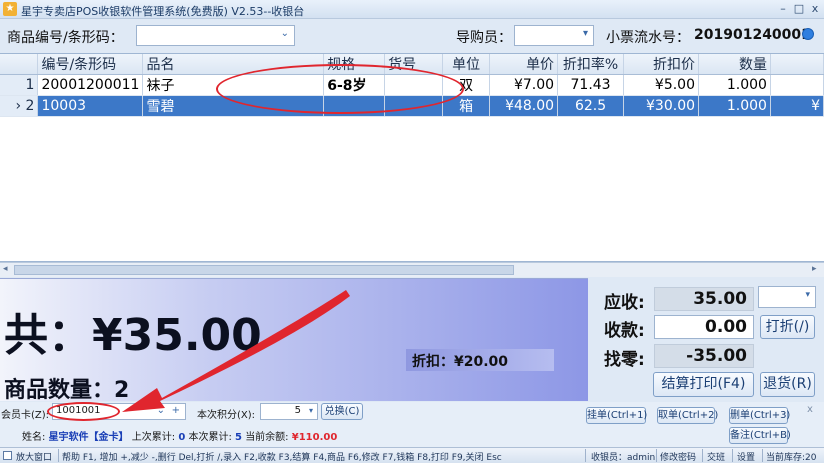  I want to click on app-icon: ★, so click(10, 9).